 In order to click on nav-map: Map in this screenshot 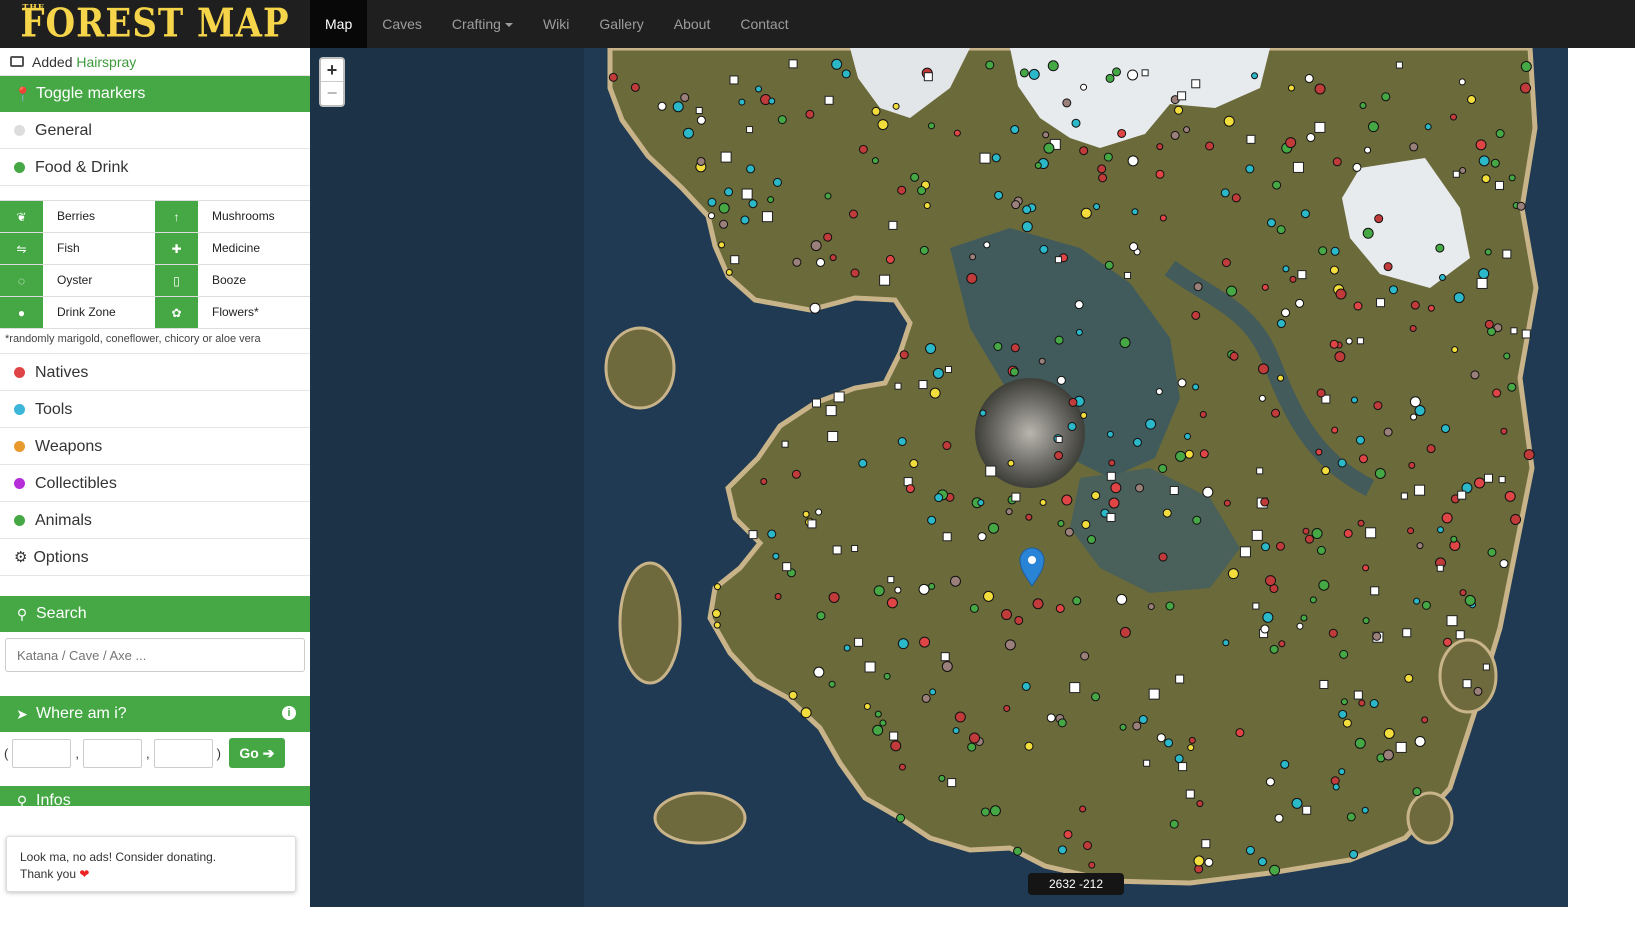, I will do `click(339, 24)`.